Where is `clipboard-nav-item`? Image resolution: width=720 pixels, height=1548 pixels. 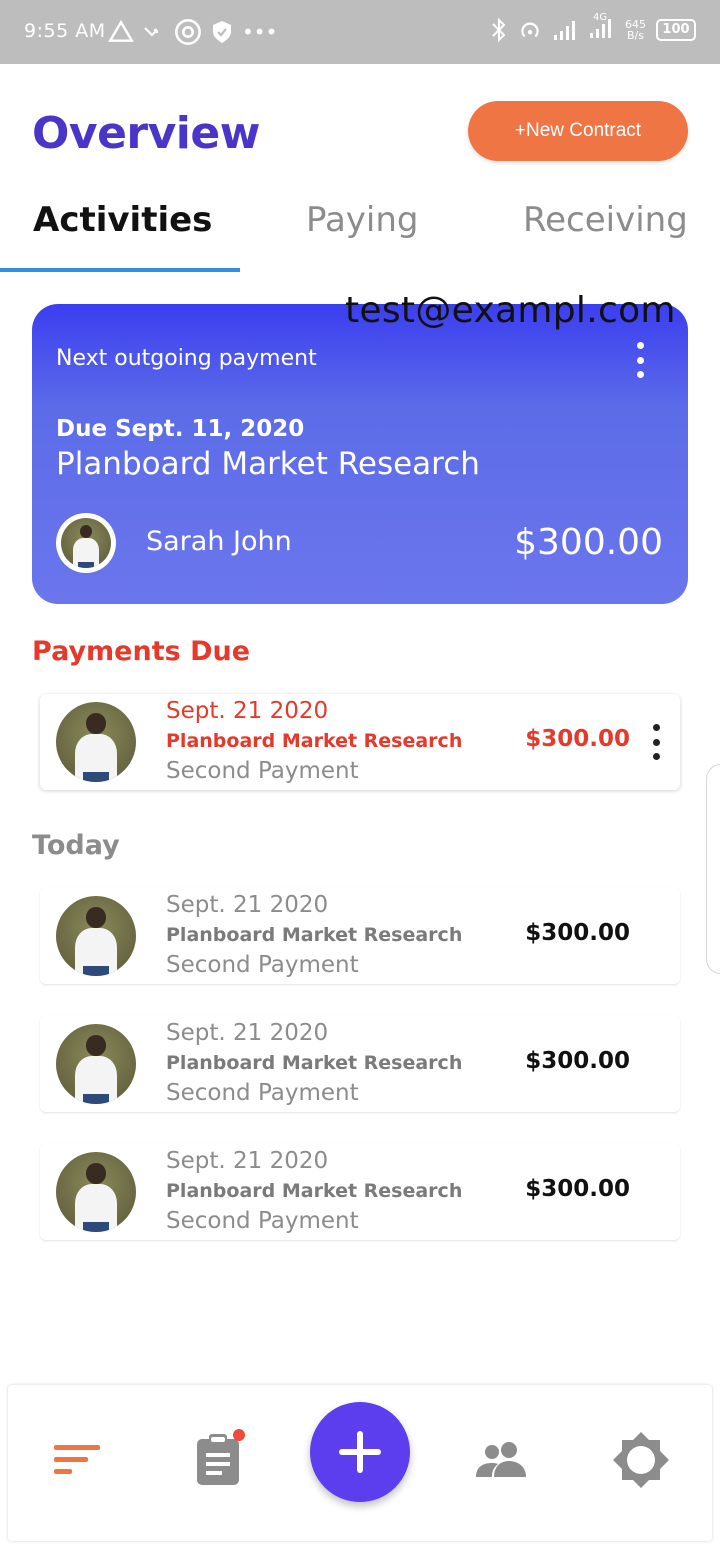
clipboard-nav-item is located at coordinates (219, 1459).